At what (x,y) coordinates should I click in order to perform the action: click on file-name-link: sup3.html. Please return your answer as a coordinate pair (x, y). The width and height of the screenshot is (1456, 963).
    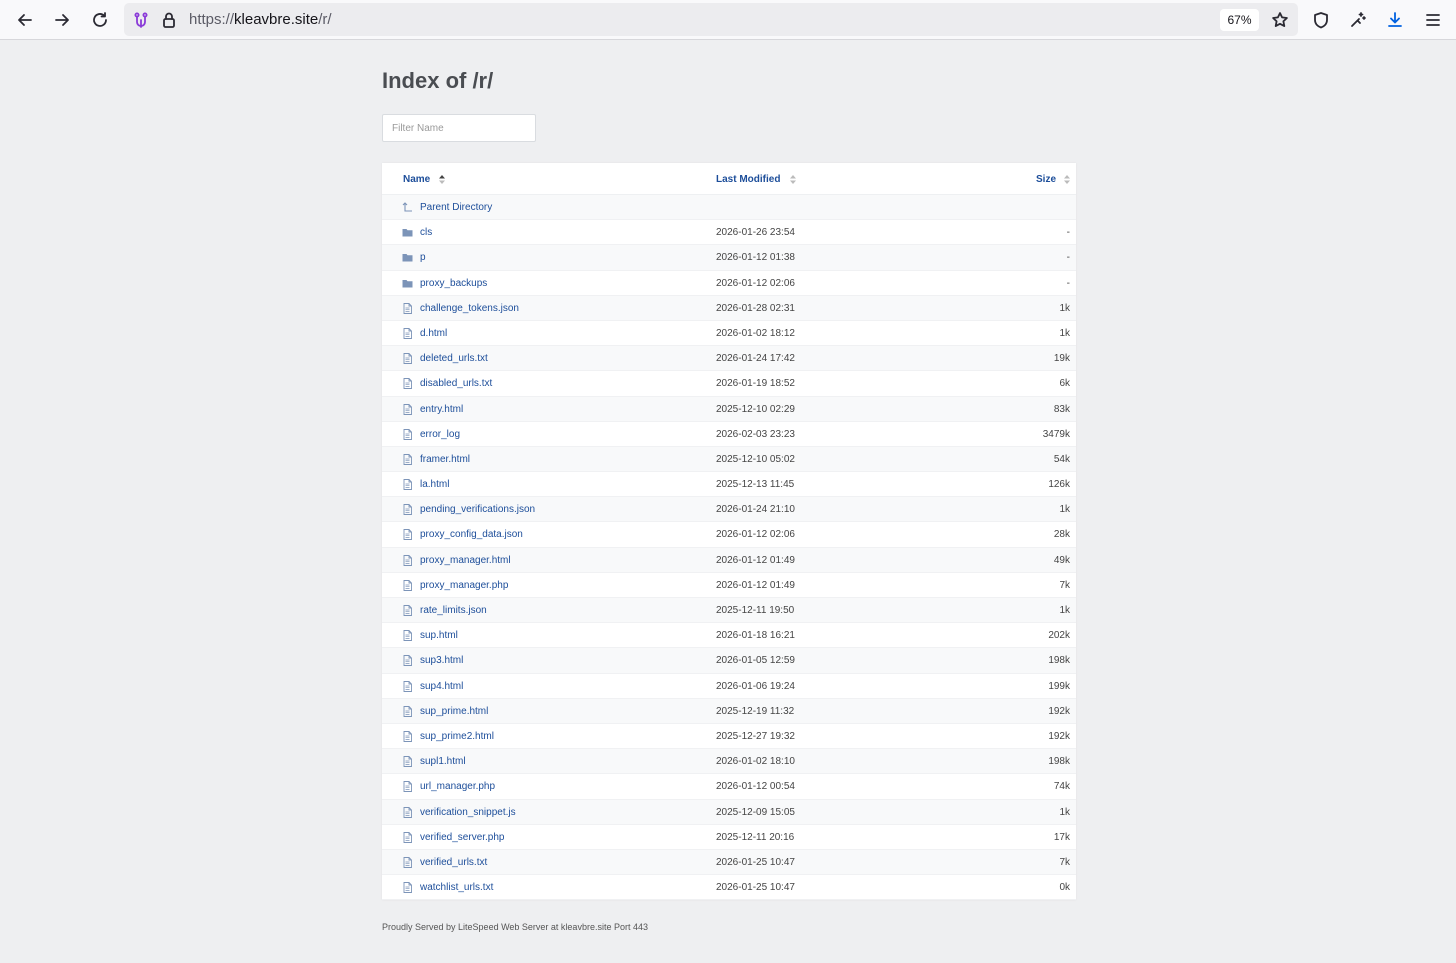
    Looking at the image, I should click on (441, 660).